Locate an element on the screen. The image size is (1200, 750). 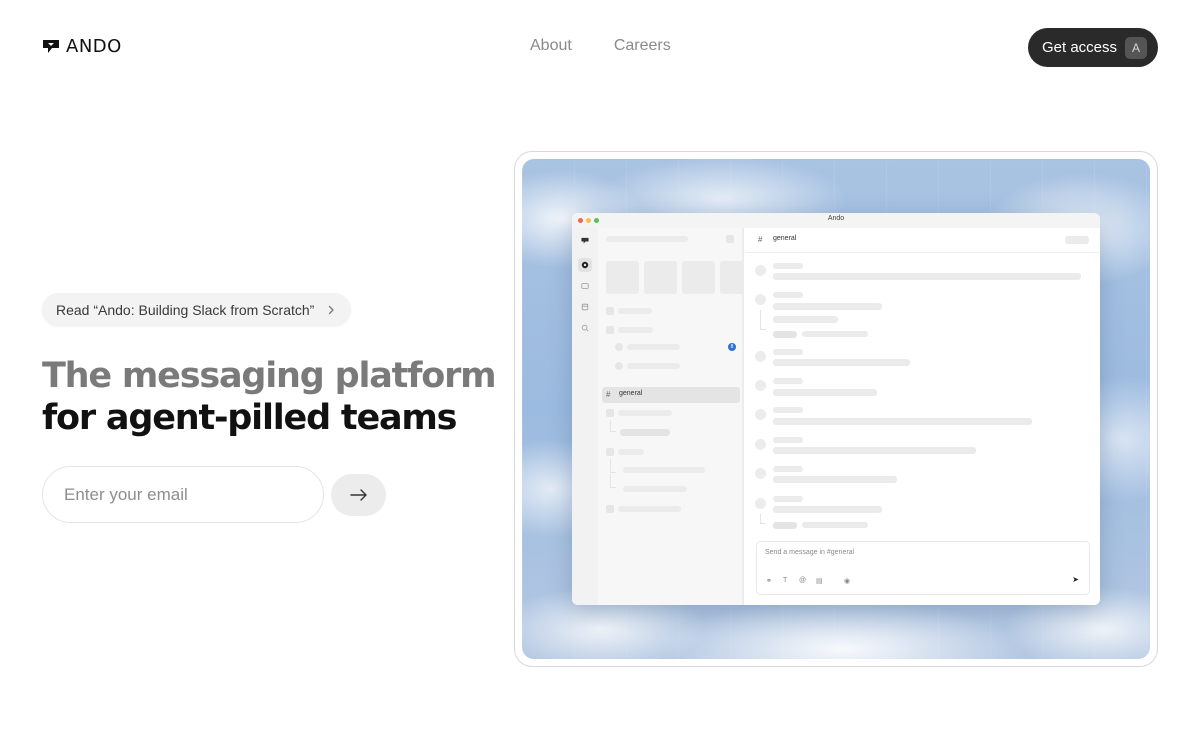
announcement-pill: Read “Ando: Building Slack from Scratch” is located at coordinates (197, 309).